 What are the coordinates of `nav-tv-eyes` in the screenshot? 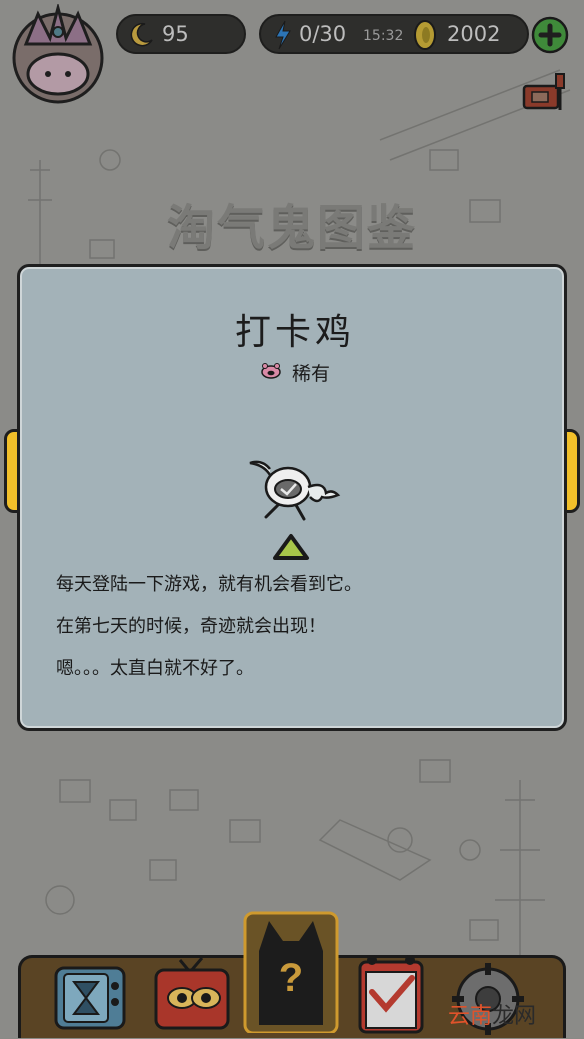 It's located at (192, 992).